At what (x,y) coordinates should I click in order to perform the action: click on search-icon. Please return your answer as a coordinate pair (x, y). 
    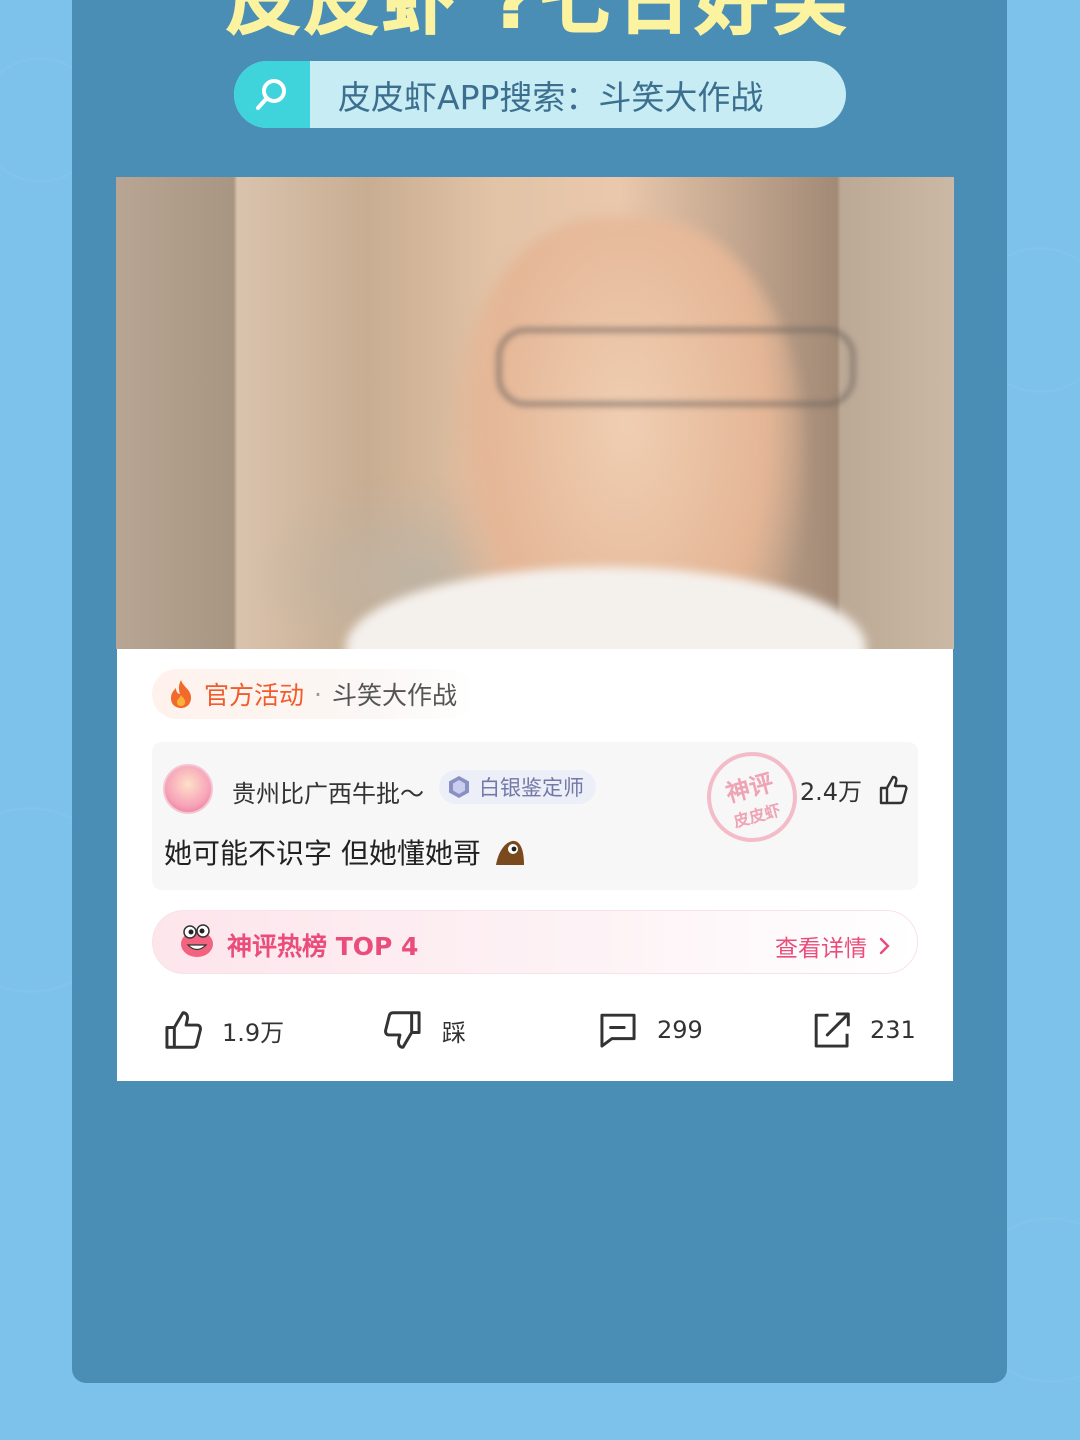
    Looking at the image, I should click on (271, 94).